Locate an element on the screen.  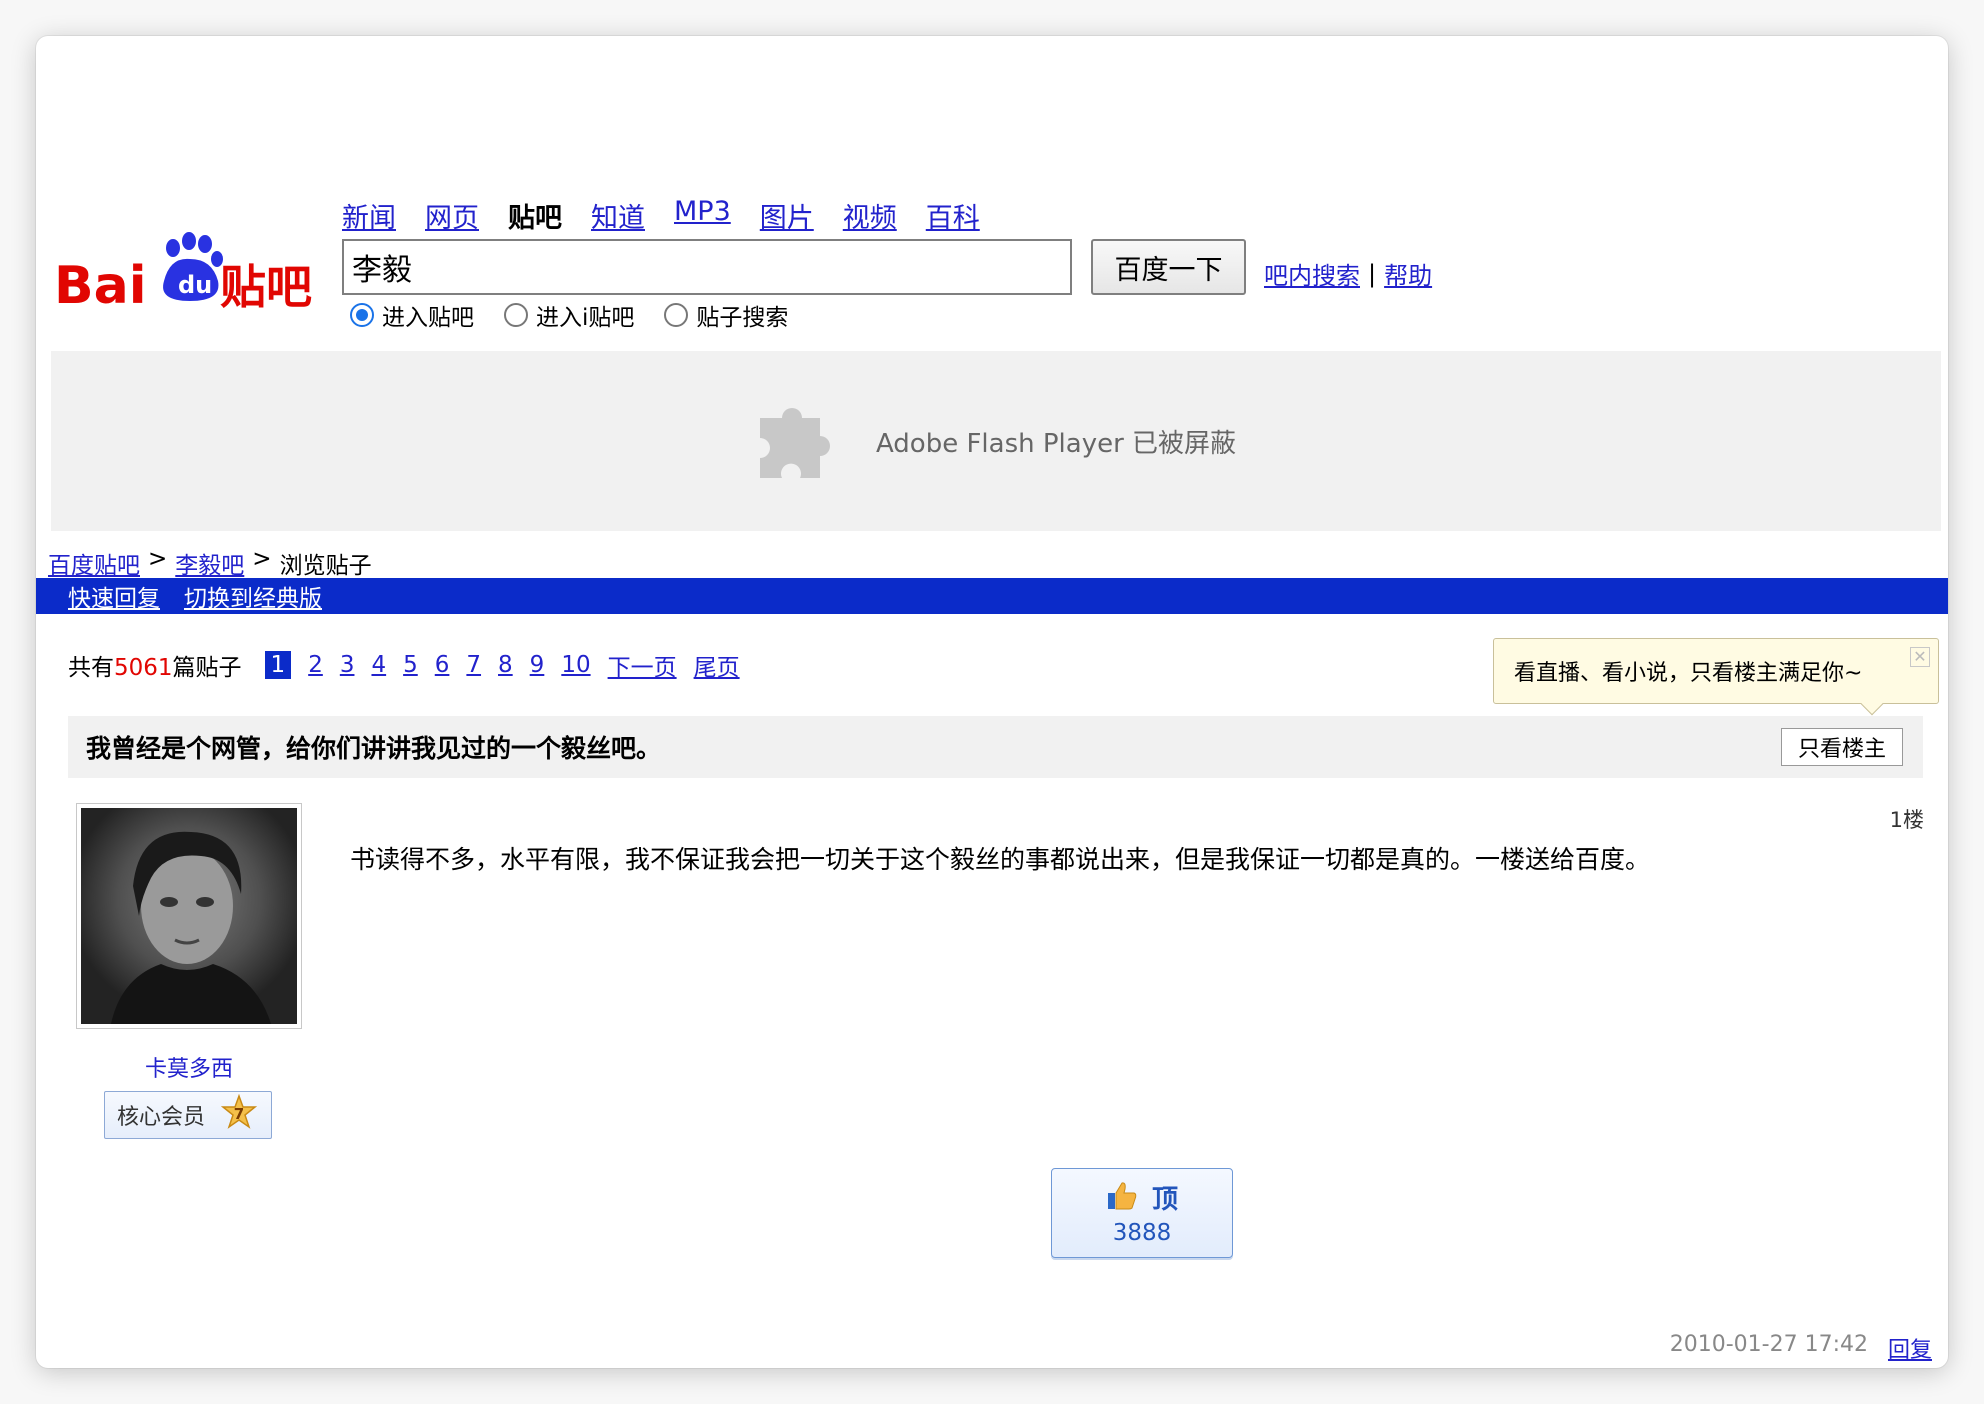
member-badge: 核心会员 7 is located at coordinates (188, 1115).